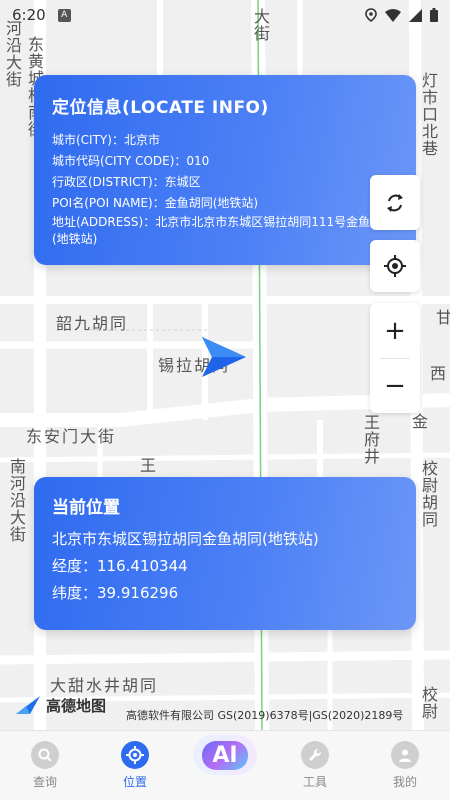  What do you see at coordinates (106, 140) in the screenshot?
I see `locate-city: 城市(CITY)：北京市` at bounding box center [106, 140].